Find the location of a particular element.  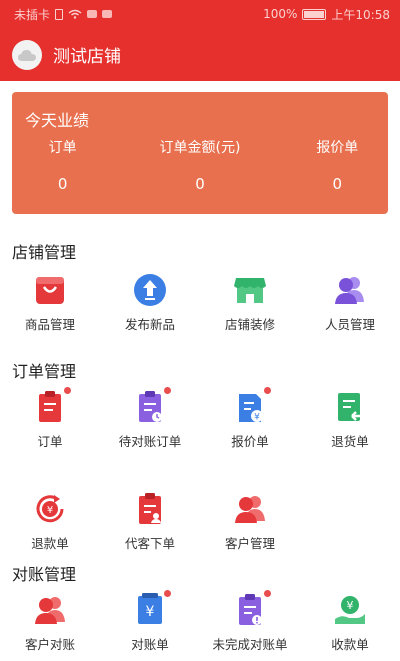

quote-icon: ¥ is located at coordinates (251, 408).